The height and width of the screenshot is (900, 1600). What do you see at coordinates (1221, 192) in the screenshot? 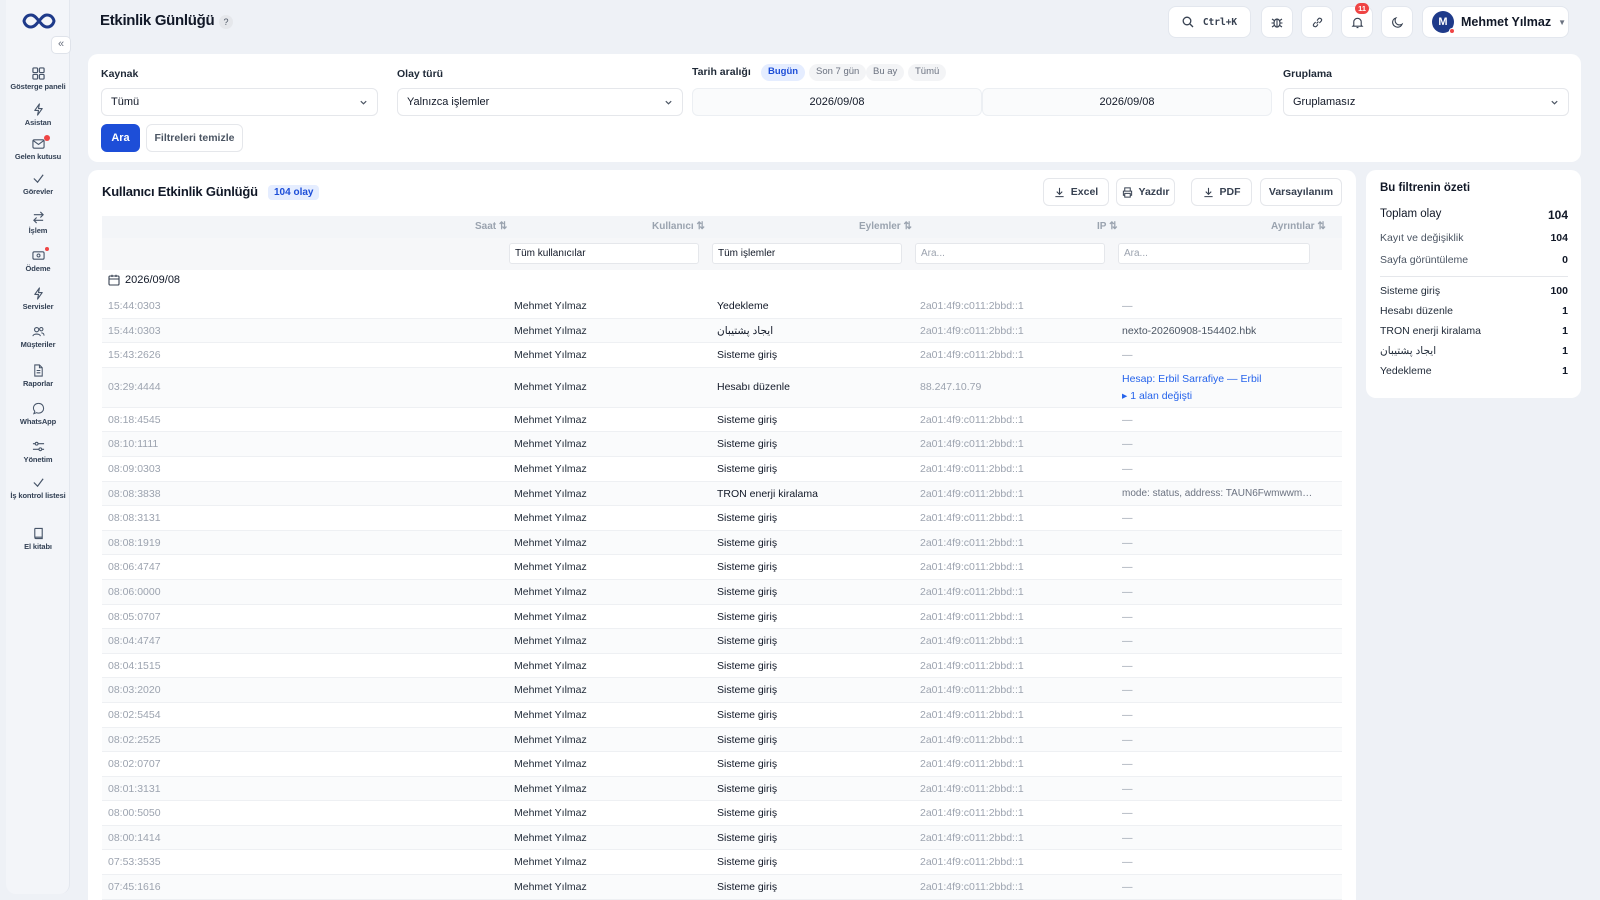
I see `export-pdf-button: PDF` at bounding box center [1221, 192].